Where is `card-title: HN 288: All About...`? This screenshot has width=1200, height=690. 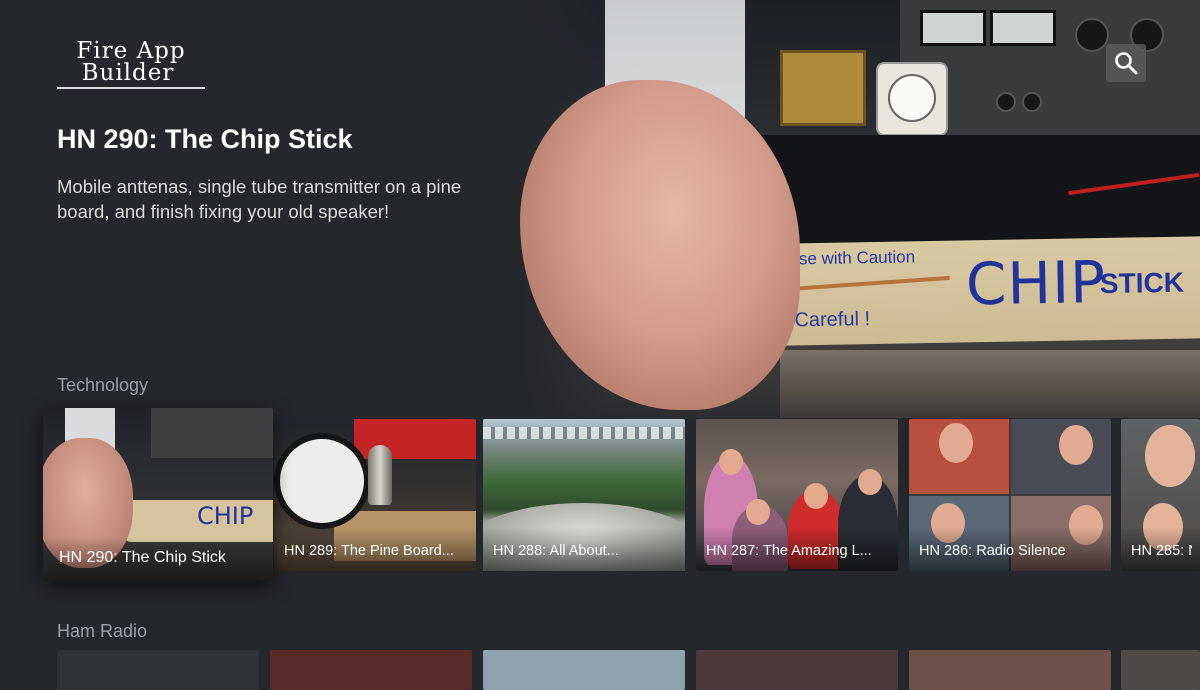 card-title: HN 288: All About... is located at coordinates (556, 551).